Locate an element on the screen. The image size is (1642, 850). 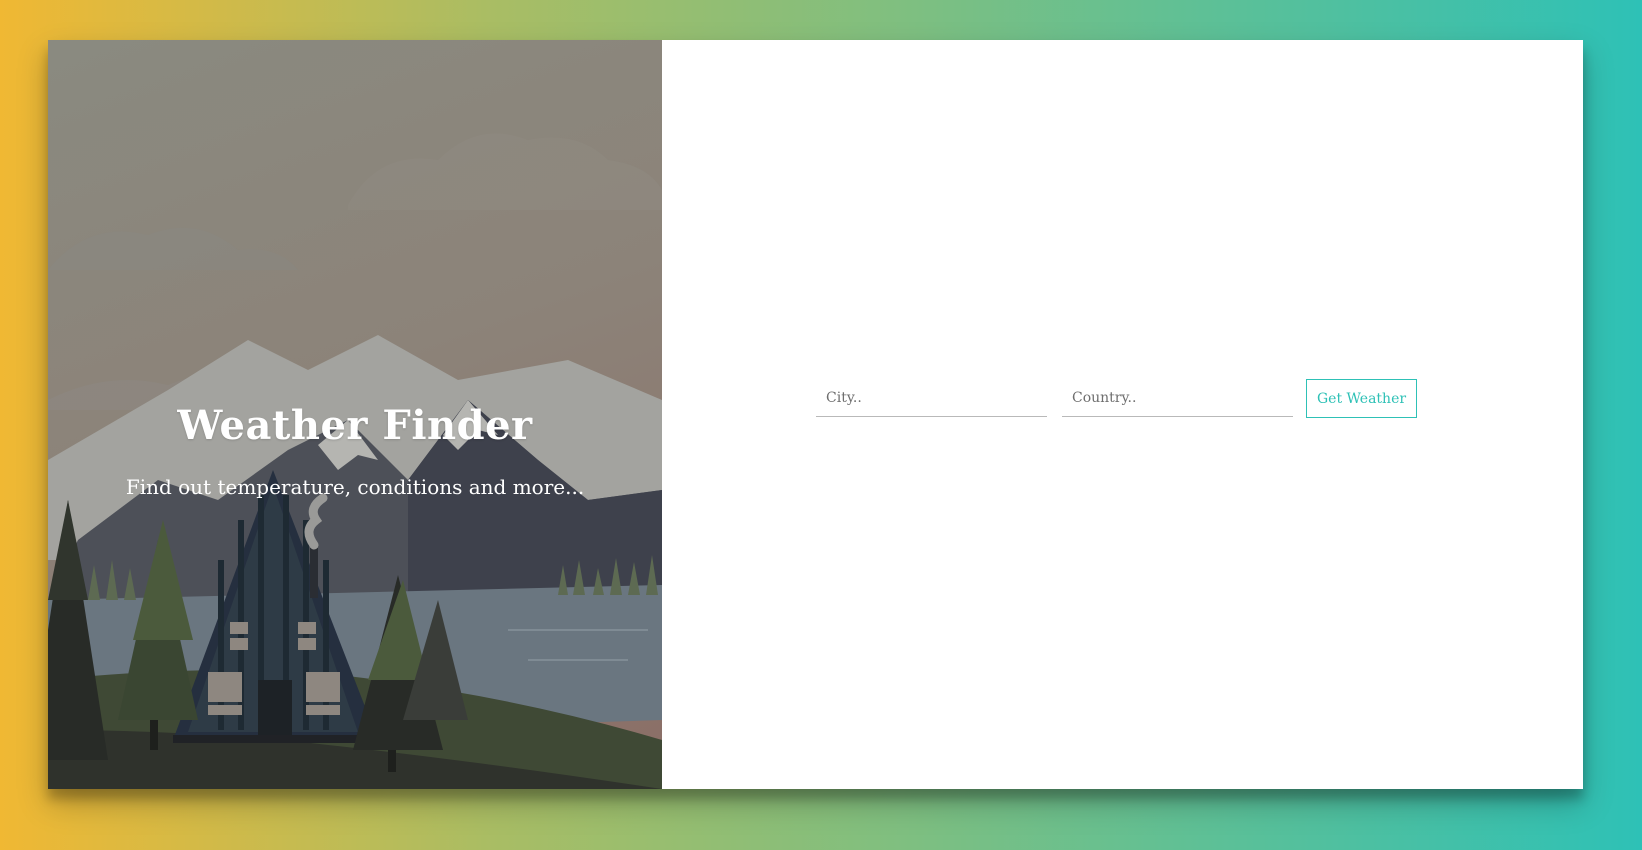
page-title: Weather Finder is located at coordinates (355, 425).